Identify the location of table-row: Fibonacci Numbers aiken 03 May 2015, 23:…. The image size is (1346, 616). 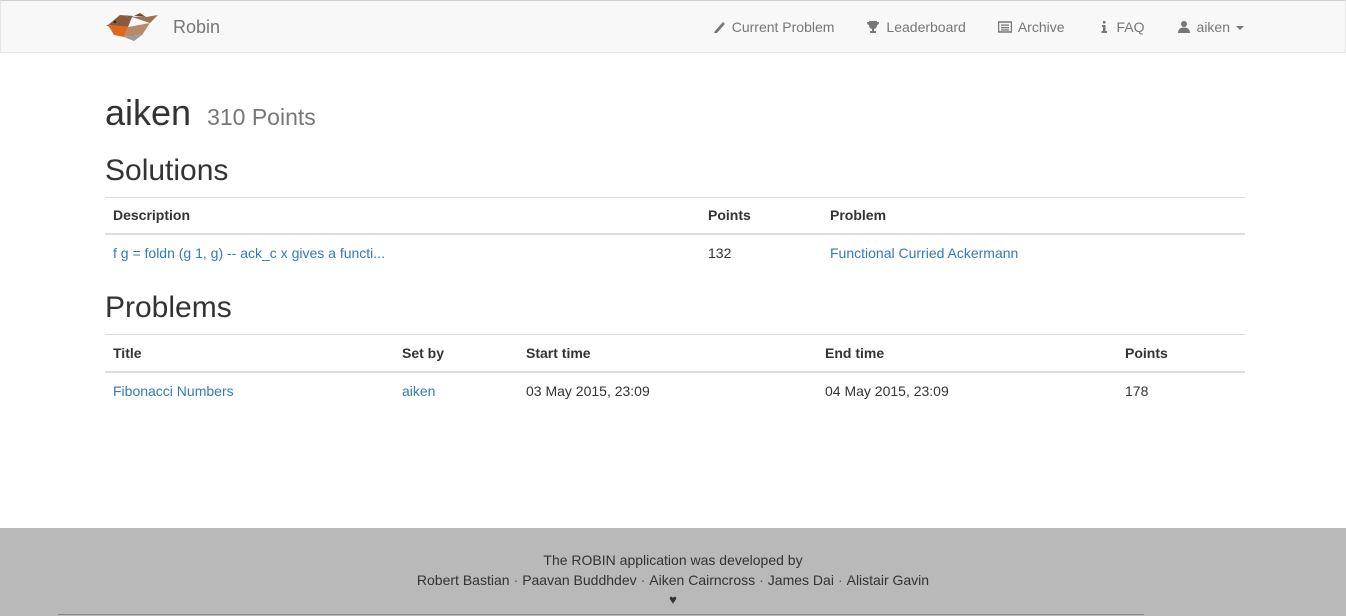
(675, 390).